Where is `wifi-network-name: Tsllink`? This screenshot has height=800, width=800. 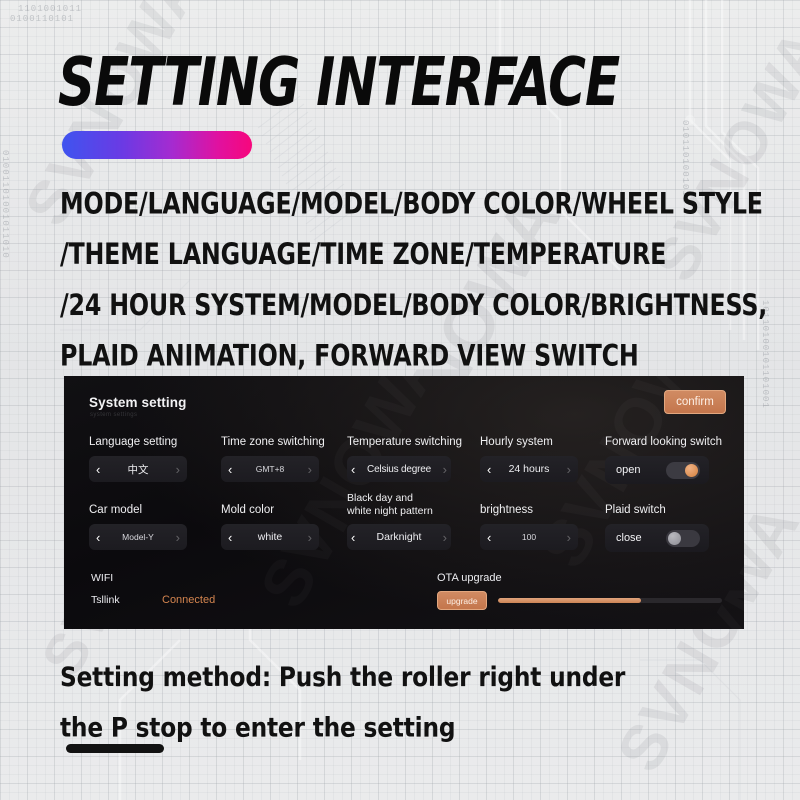
wifi-network-name: Tsllink is located at coordinates (105, 600).